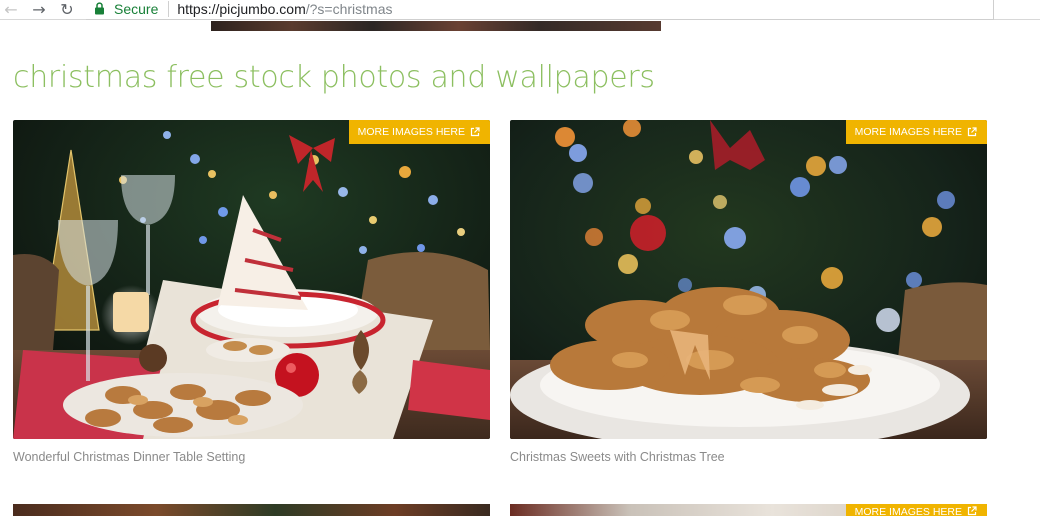  I want to click on photo-card-partial, so click(251, 510).